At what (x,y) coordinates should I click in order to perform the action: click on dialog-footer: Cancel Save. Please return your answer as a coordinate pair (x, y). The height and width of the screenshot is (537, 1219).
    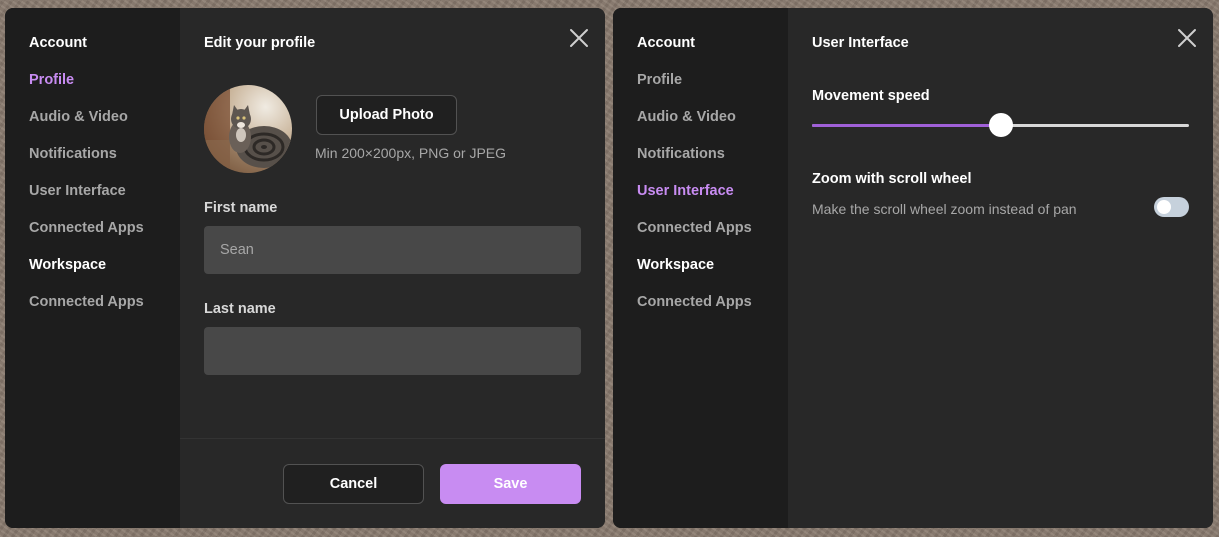
    Looking at the image, I should click on (392, 483).